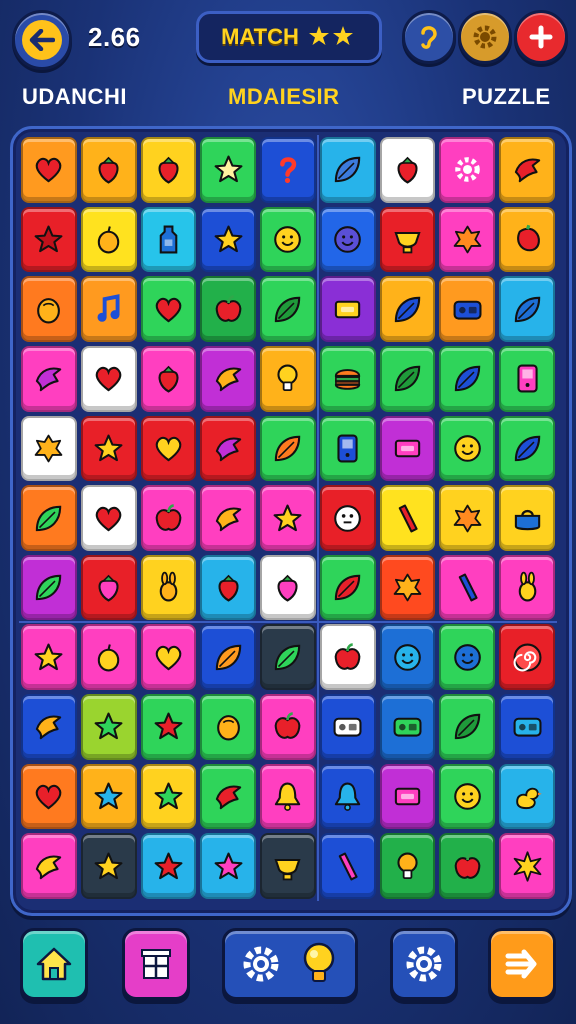  What do you see at coordinates (485, 37) in the screenshot?
I see `settings-top-button` at bounding box center [485, 37].